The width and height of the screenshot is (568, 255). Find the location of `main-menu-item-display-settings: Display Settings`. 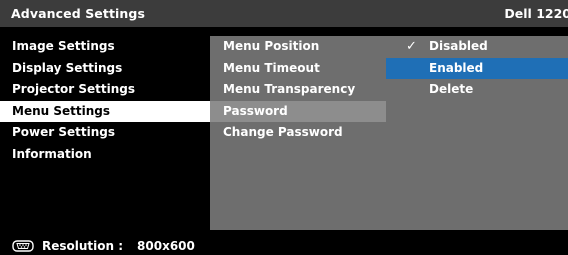

main-menu-item-display-settings: Display Settings is located at coordinates (105, 69).